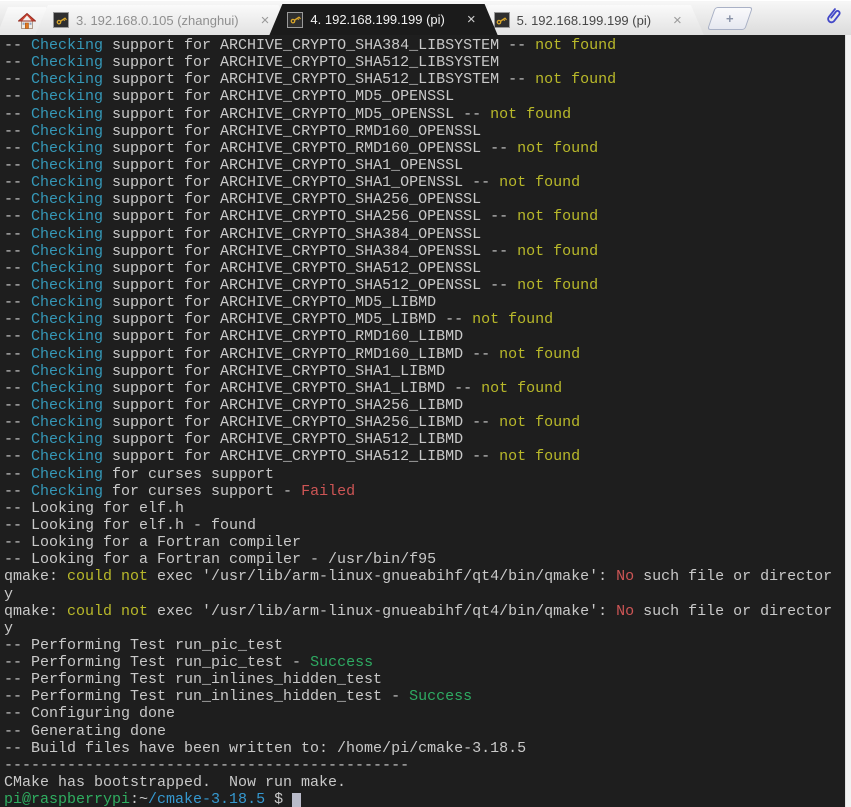 The image size is (851, 807). I want to click on tab-session-4: 4. 192.168.199.199 (pi) ×, so click(383, 19).